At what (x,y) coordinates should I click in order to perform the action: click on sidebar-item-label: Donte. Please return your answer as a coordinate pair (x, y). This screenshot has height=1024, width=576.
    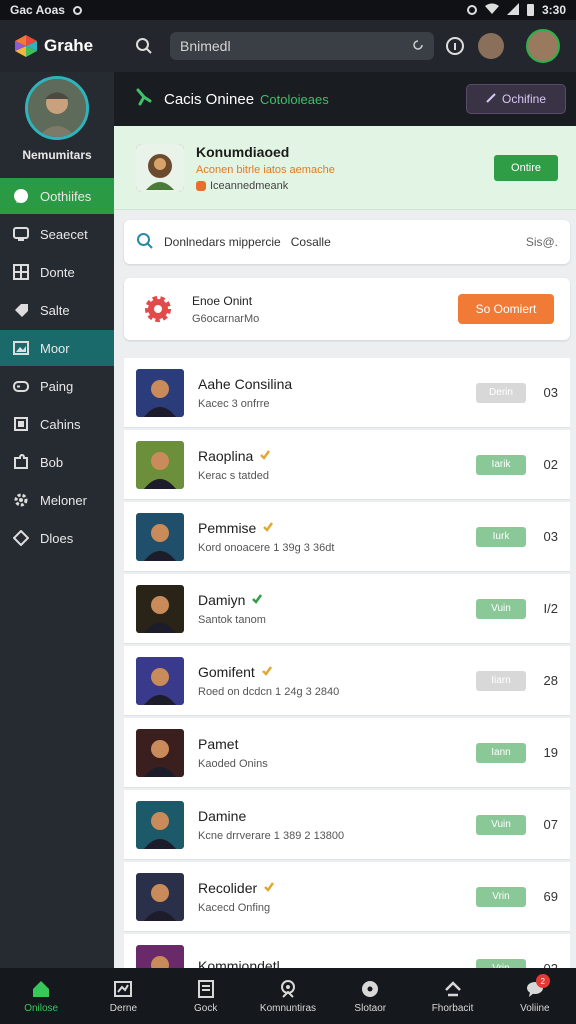
    Looking at the image, I should click on (57, 272).